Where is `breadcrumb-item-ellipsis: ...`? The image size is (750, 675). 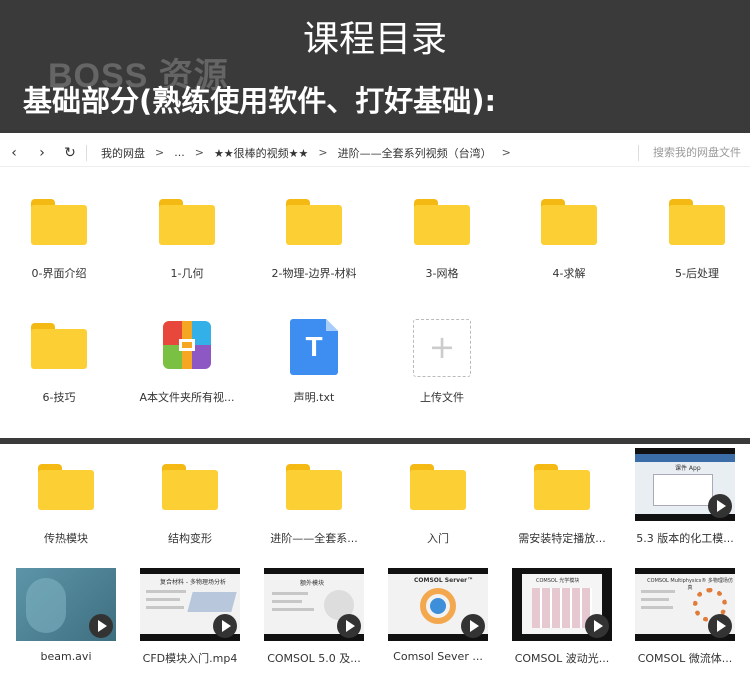 breadcrumb-item-ellipsis: ... is located at coordinates (179, 152).